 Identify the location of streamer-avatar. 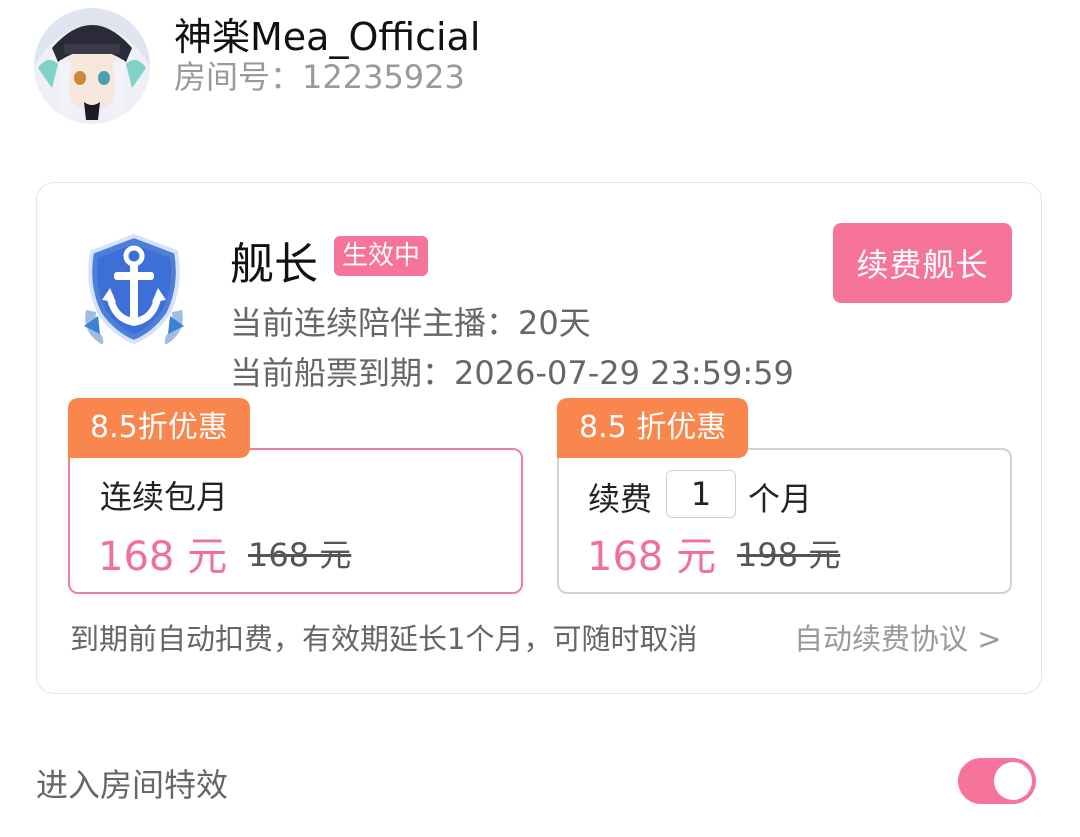
(92, 66).